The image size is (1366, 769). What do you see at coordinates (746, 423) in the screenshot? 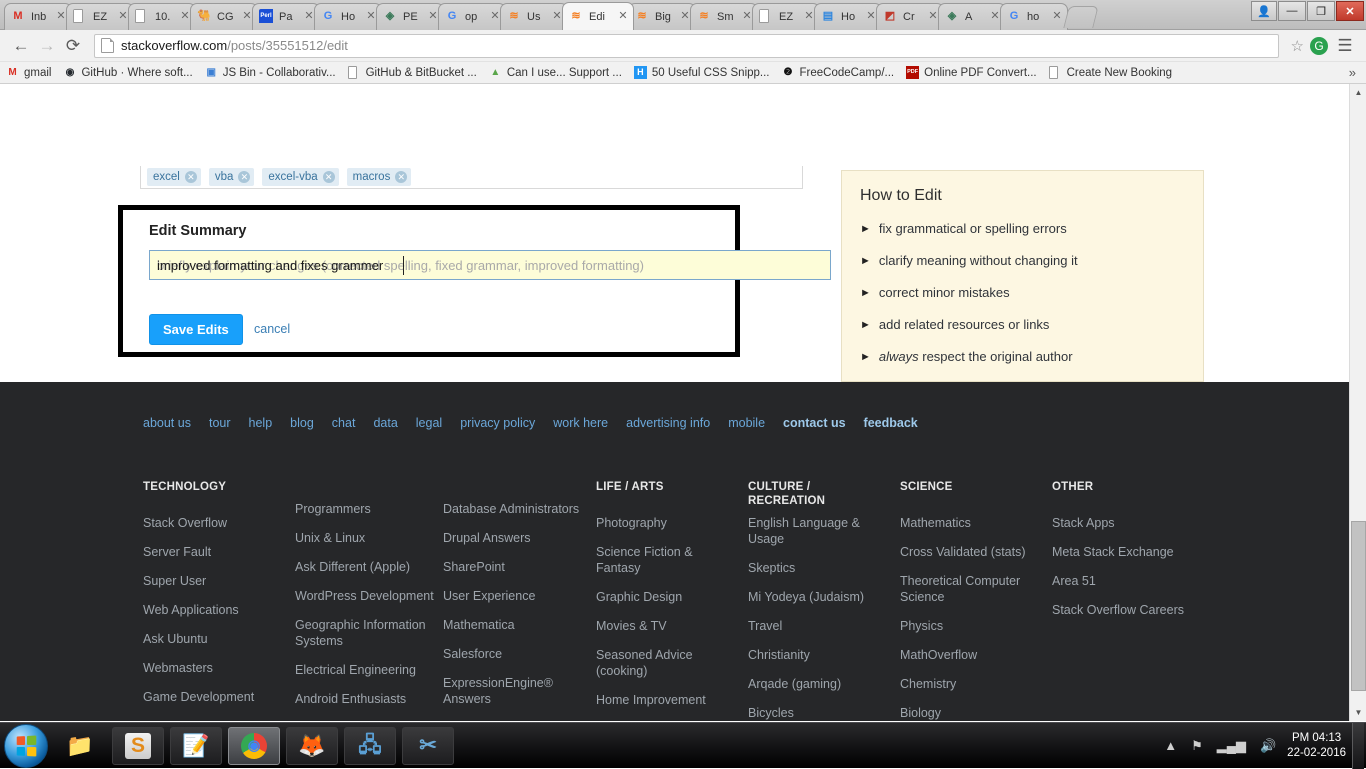
I see `footer-nav-link: mobile` at bounding box center [746, 423].